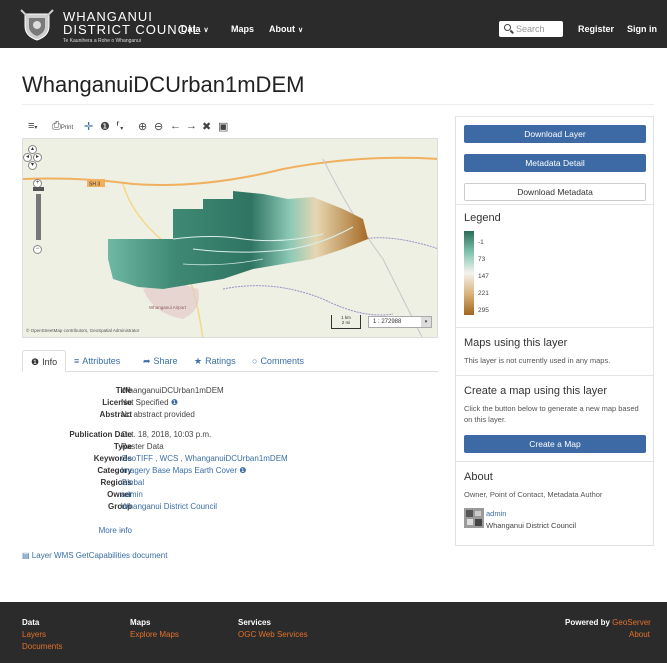 This screenshot has width=667, height=663. Describe the element at coordinates (50, 362) in the screenshot. I see `tab-info-label: Info` at that location.